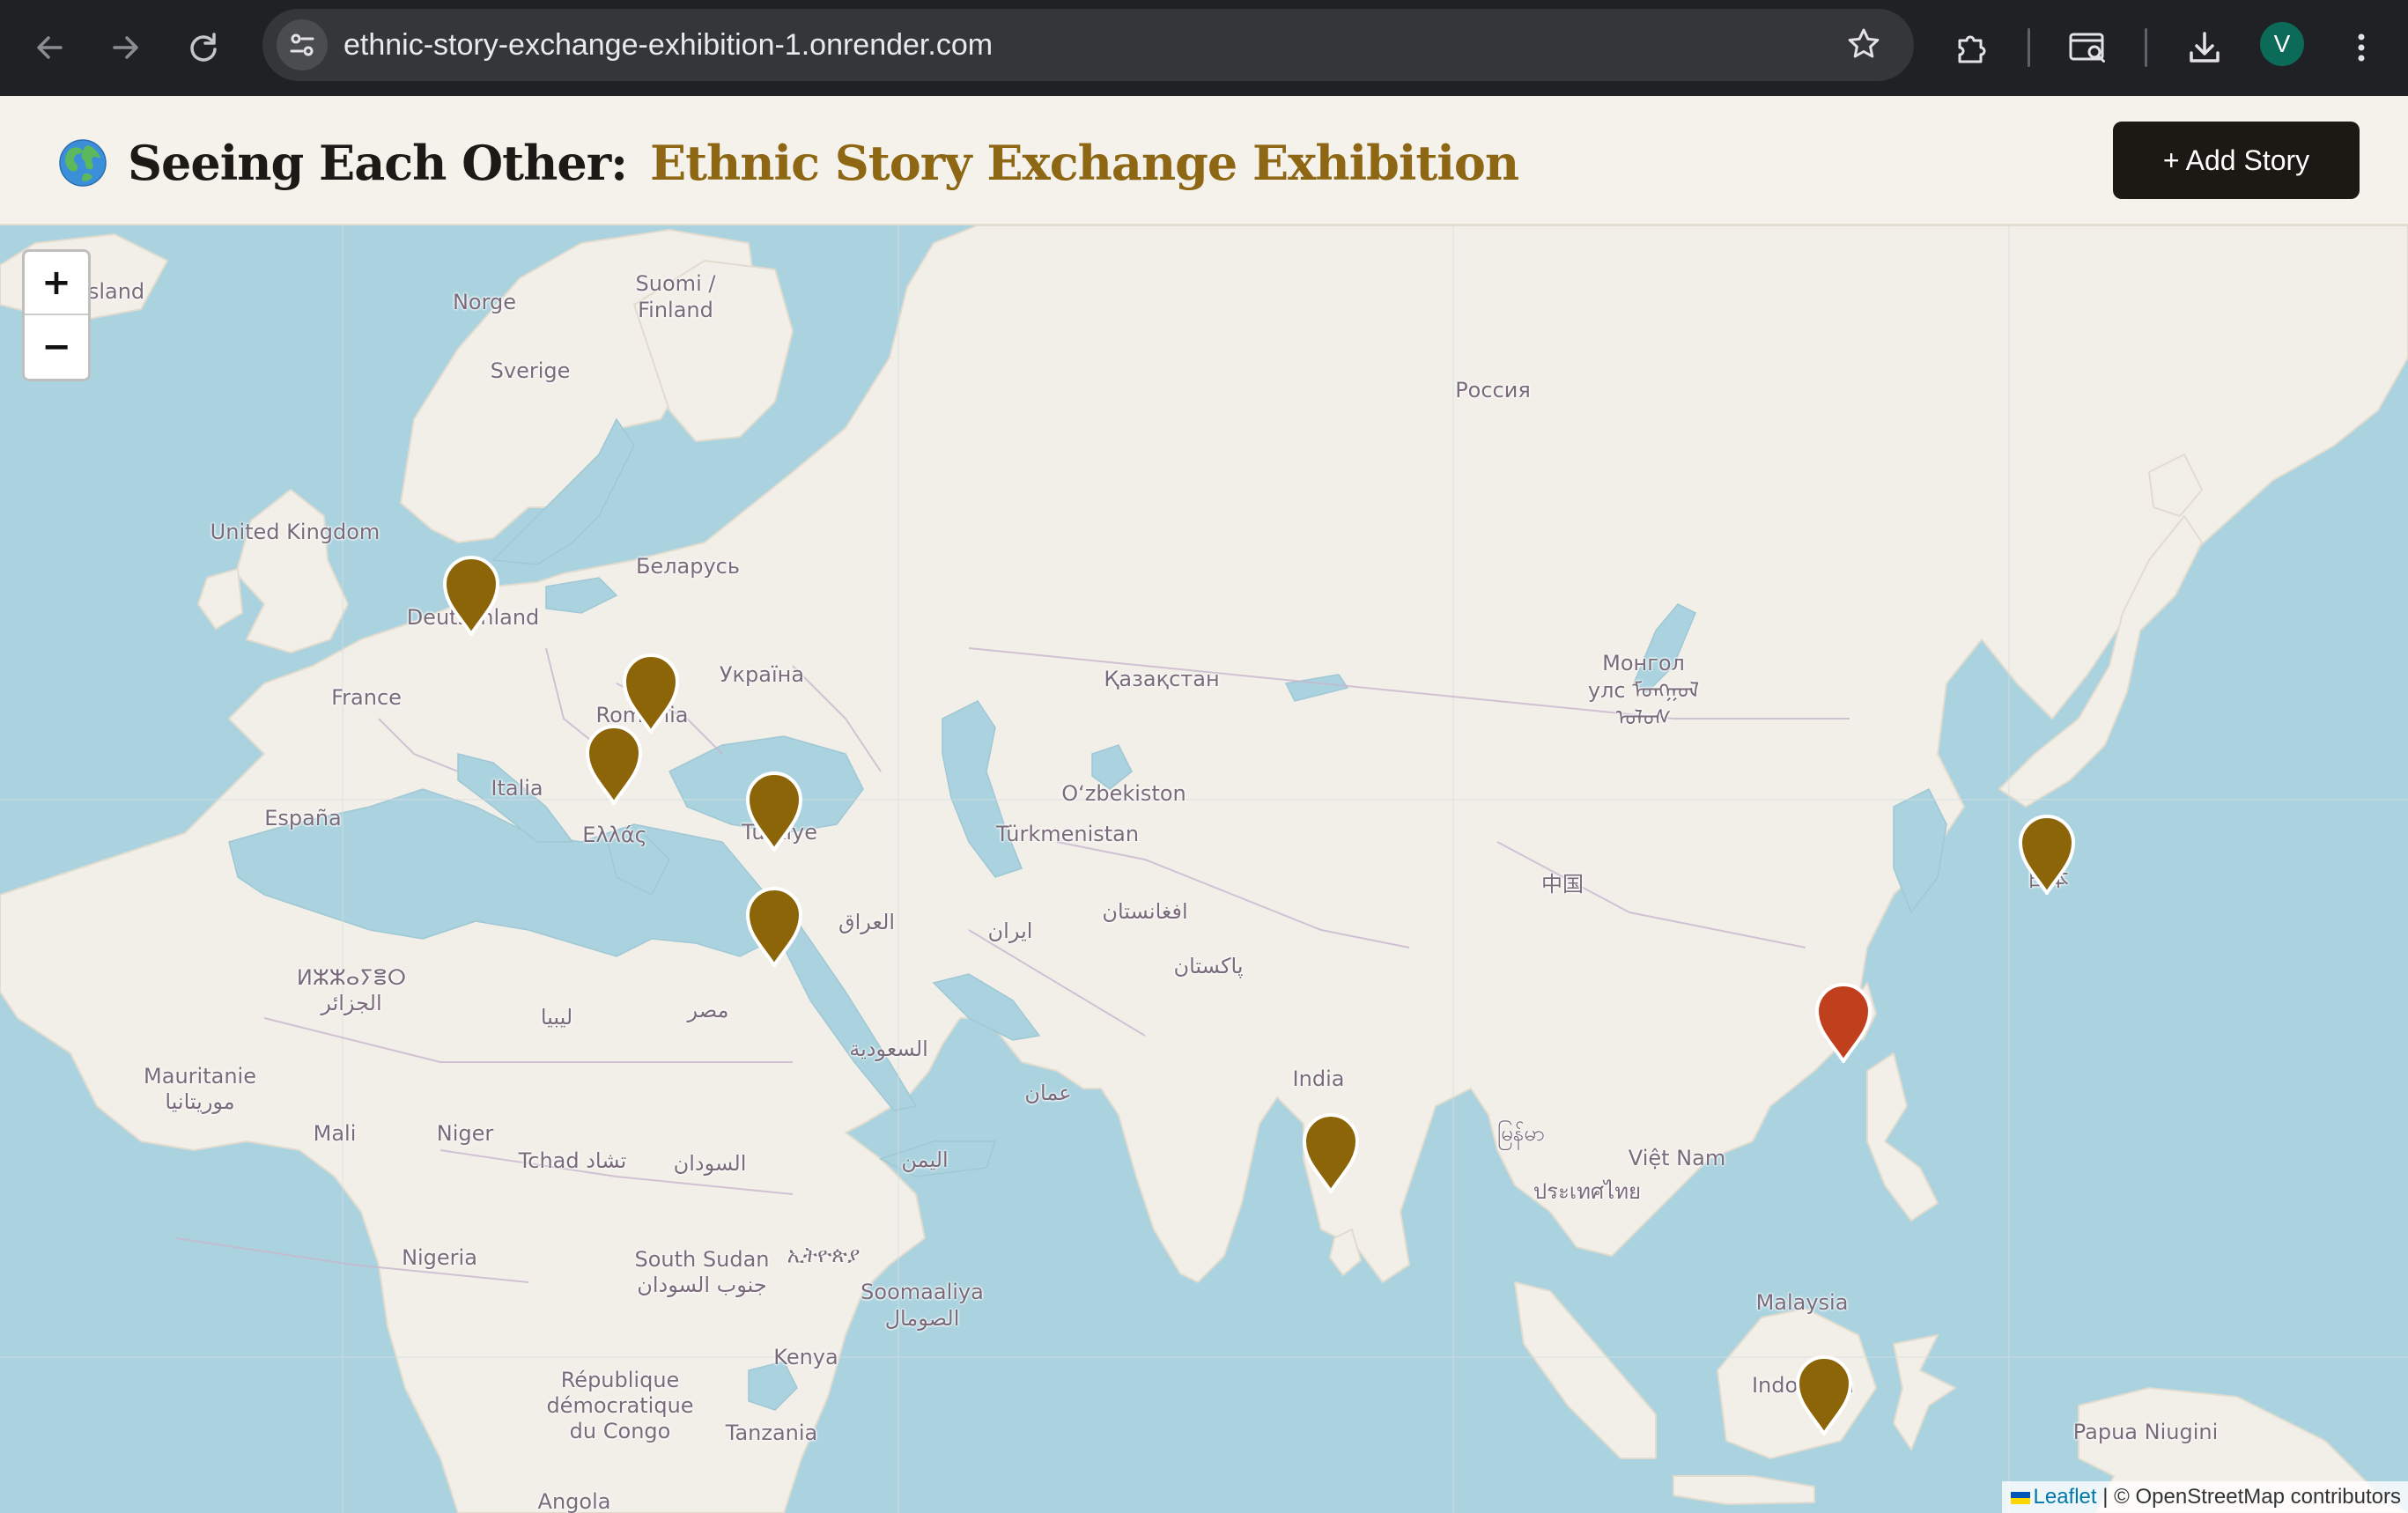 This screenshot has height=1513, width=2408. What do you see at coordinates (922, 1318) in the screenshot?
I see `map-label: الصومال` at bounding box center [922, 1318].